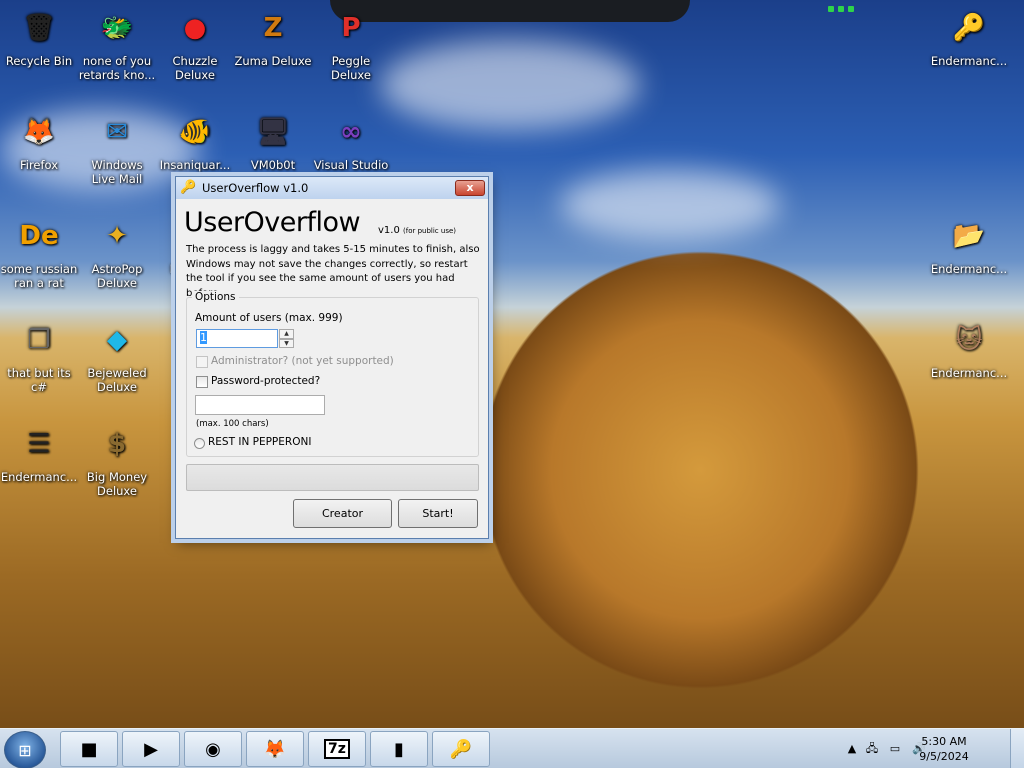  What do you see at coordinates (351, 68) in the screenshot?
I see `desktop-shortcut-label: Peggle Deluxe` at bounding box center [351, 68].